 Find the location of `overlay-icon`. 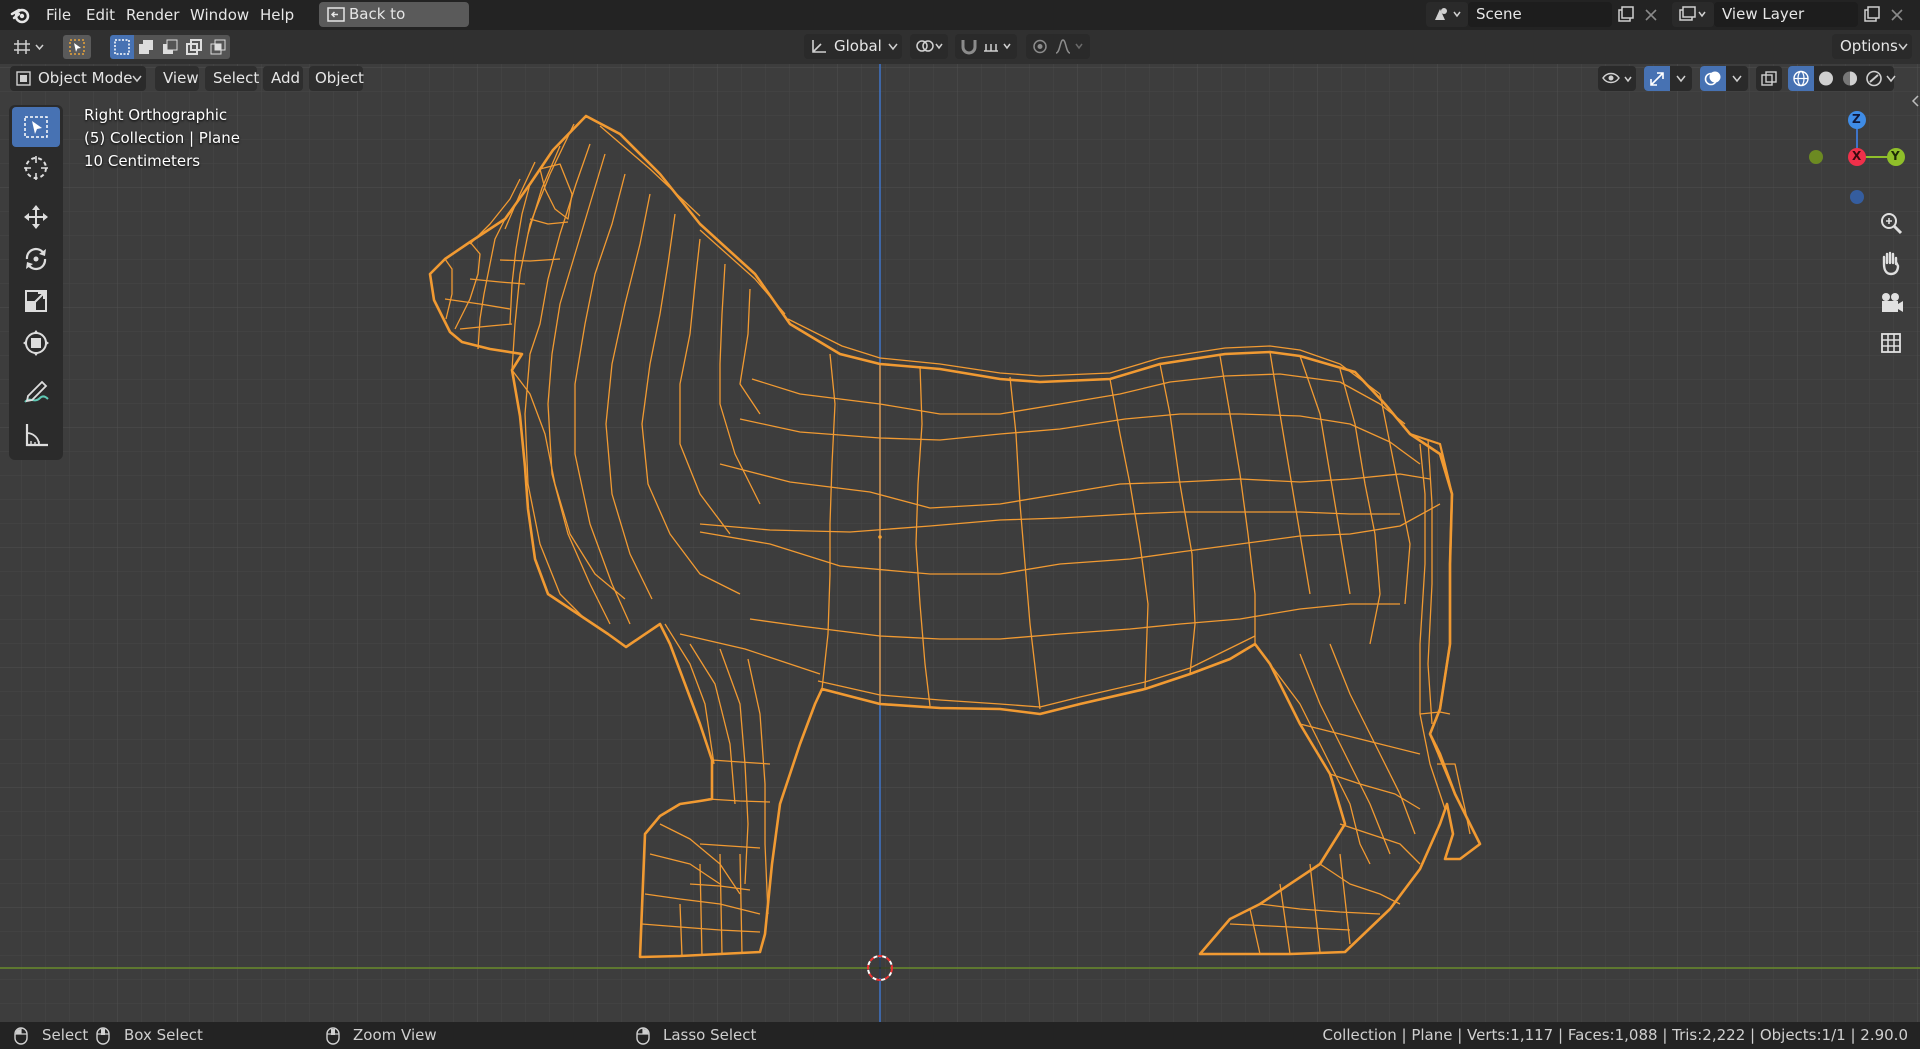

overlay-icon is located at coordinates (1712, 78).